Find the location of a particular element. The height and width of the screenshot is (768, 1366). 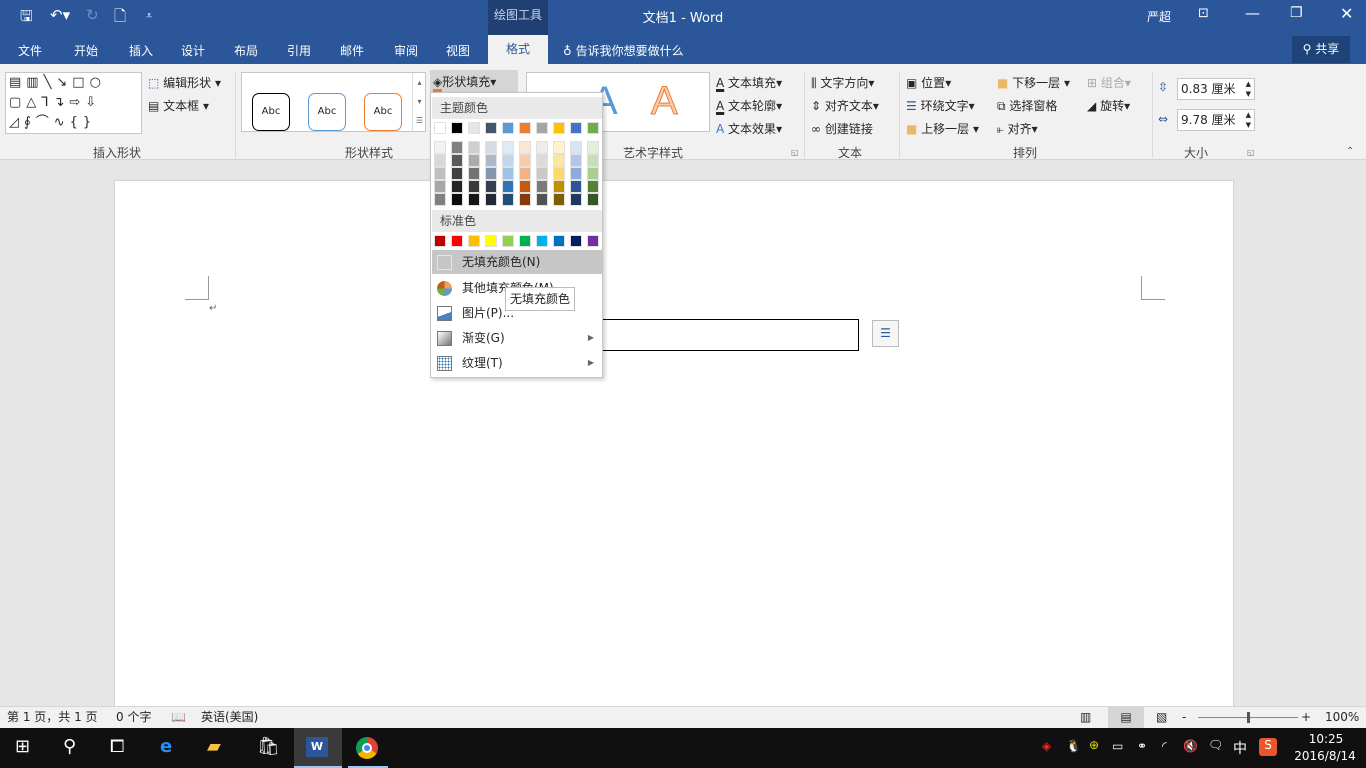

shape-styles-gallery: Abc Abc Abc ▴ ▾ ☰ is located at coordinates (333, 102).